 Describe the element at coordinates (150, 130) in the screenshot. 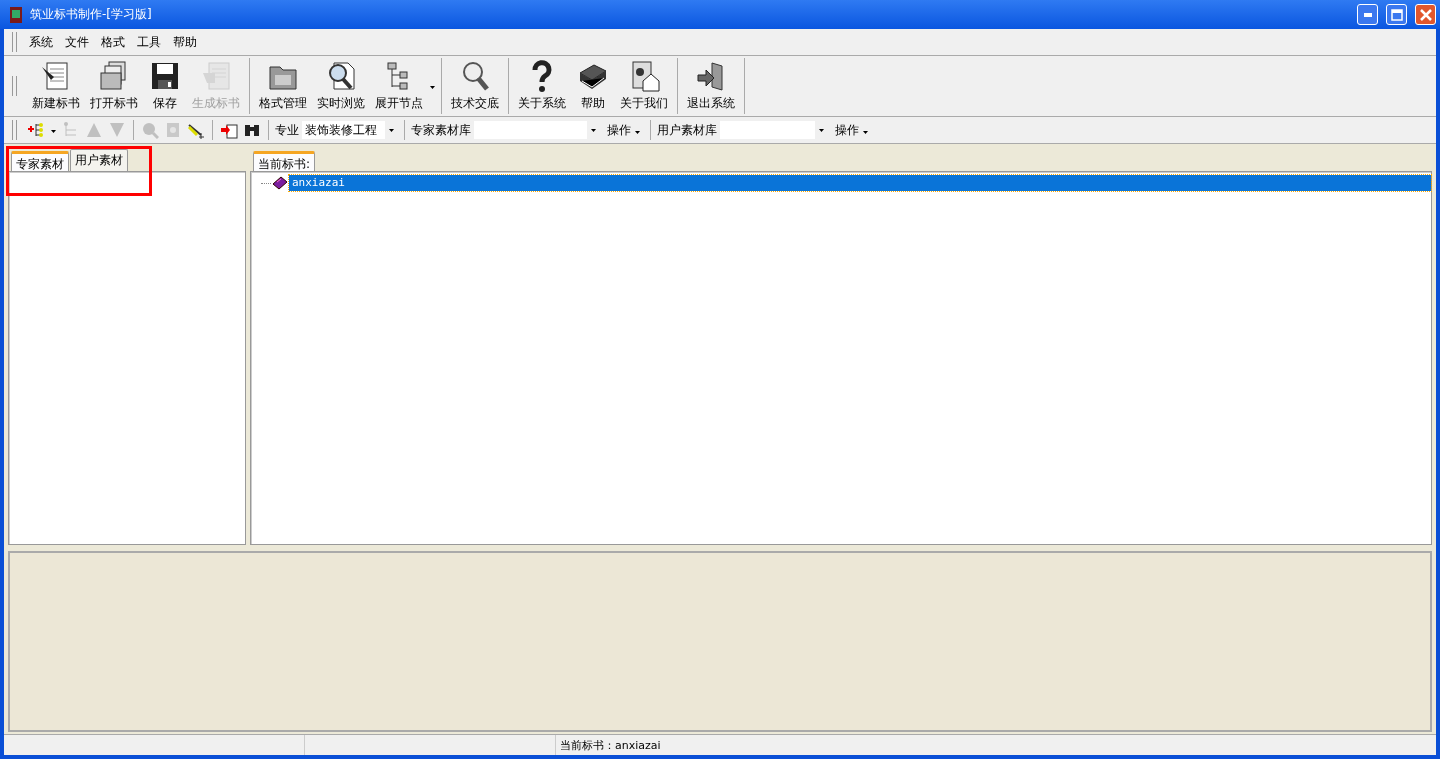

I see `magnifier-icon` at that location.